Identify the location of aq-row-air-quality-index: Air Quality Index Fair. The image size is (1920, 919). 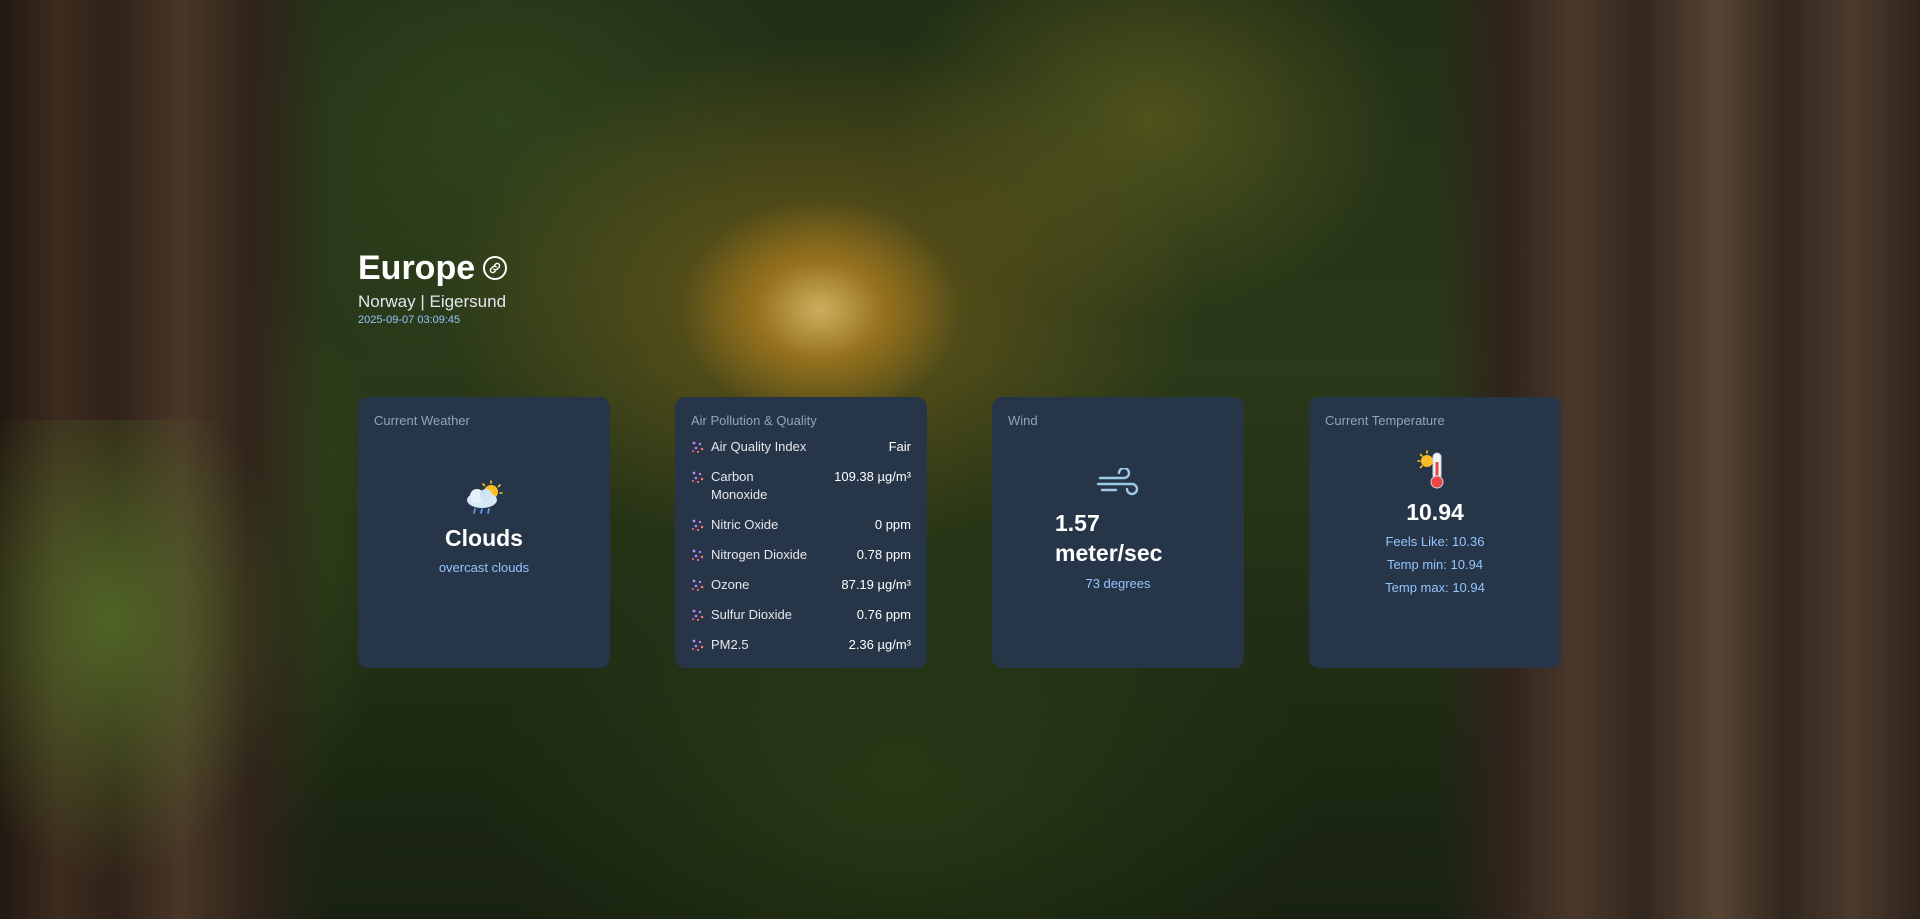
(801, 447).